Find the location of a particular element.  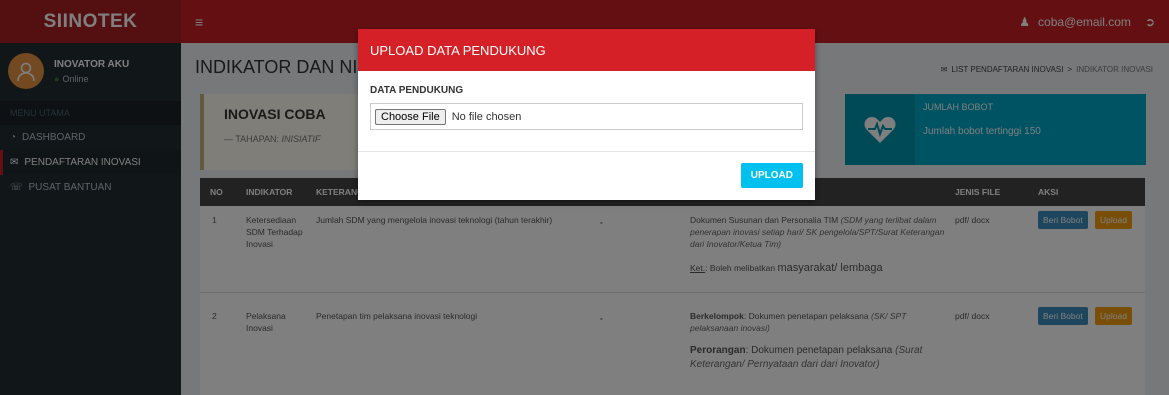

file-input: Choose File No file chosen is located at coordinates (586, 116).